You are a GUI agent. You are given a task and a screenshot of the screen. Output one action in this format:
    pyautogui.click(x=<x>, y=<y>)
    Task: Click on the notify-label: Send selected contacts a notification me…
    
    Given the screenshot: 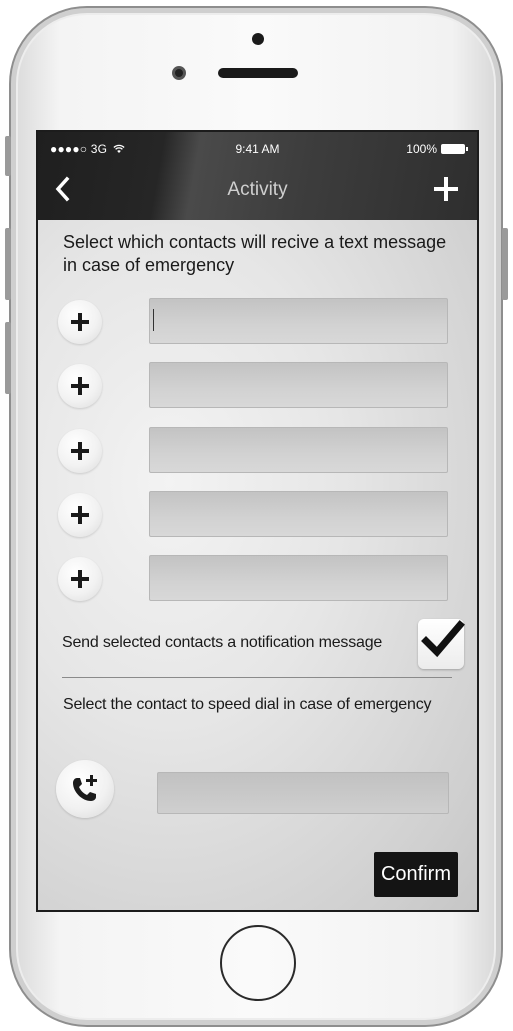 What is the action you would take?
    pyautogui.click(x=222, y=642)
    